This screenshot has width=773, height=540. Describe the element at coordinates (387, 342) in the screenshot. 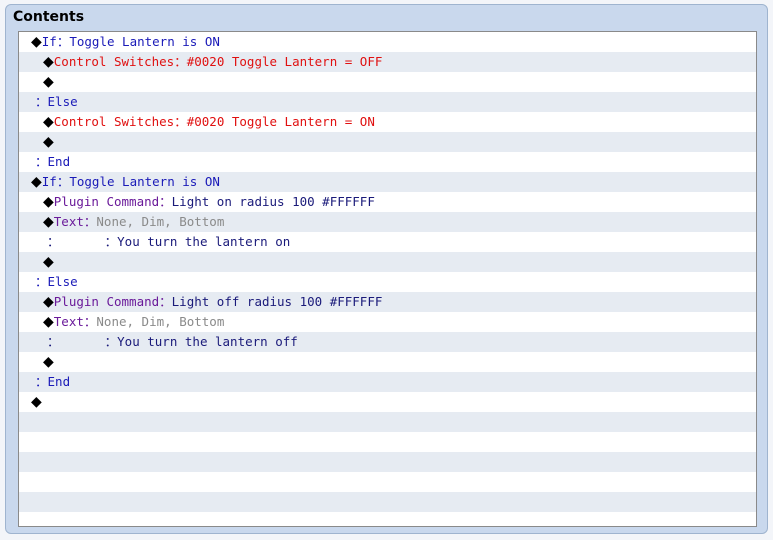

I see `command-row: ： ：You turn the lantern off` at that location.